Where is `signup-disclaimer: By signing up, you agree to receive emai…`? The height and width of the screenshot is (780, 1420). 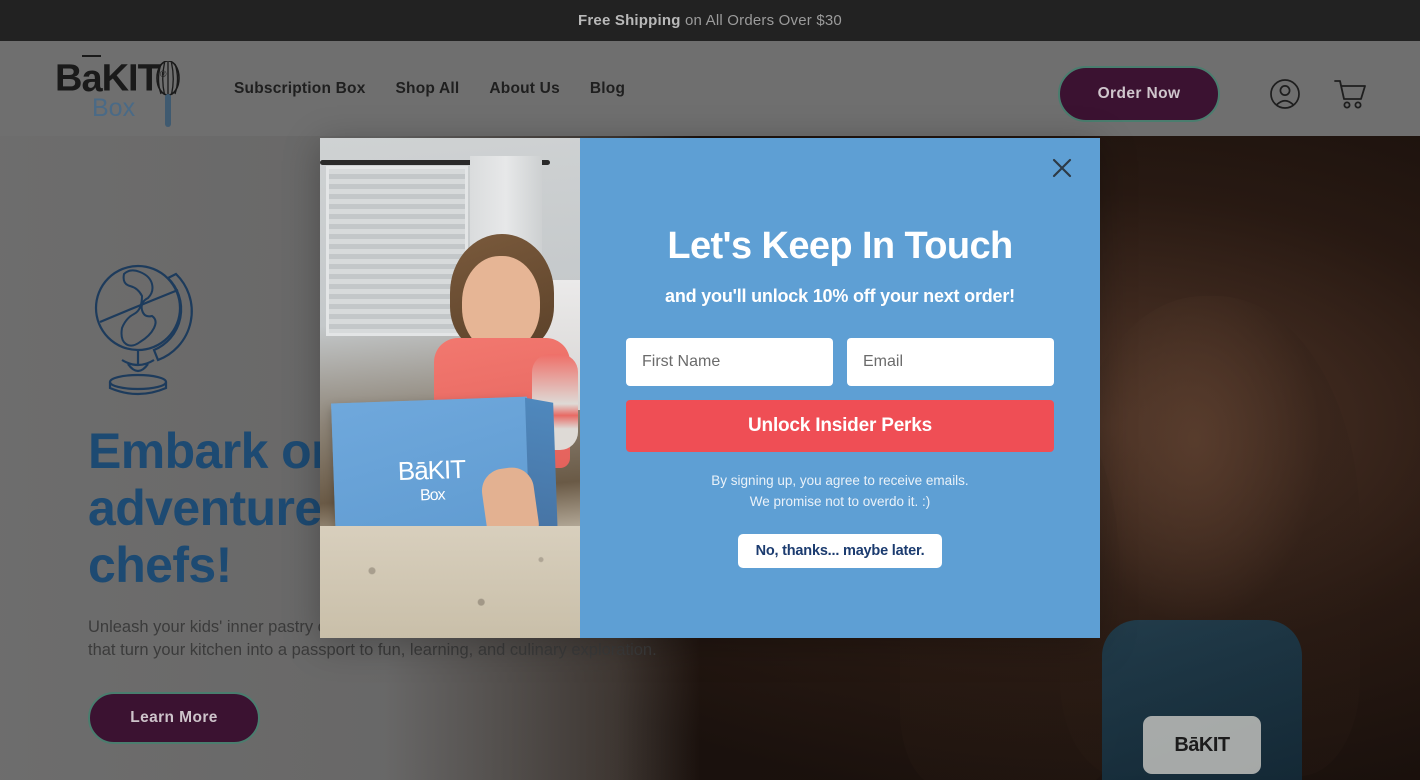
signup-disclaimer: By signing up, you agree to receive emai… is located at coordinates (839, 491).